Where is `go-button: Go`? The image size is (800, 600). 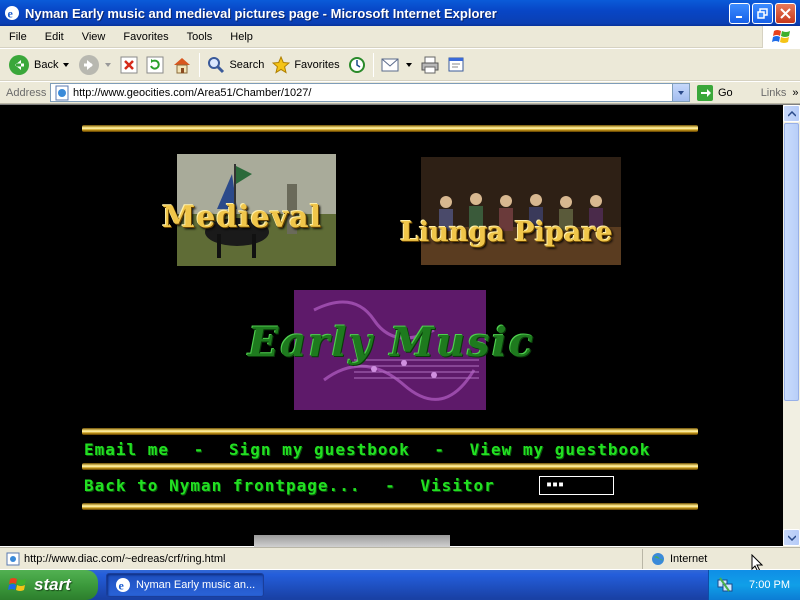 go-button: Go is located at coordinates (714, 93).